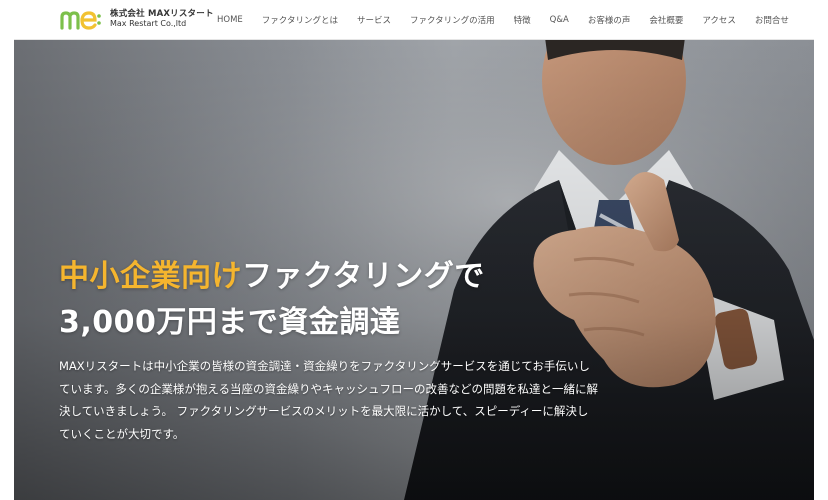 This screenshot has height=500, width=828. Describe the element at coordinates (150, 276) in the screenshot. I see `headline-accent: 中小企業向け` at that location.